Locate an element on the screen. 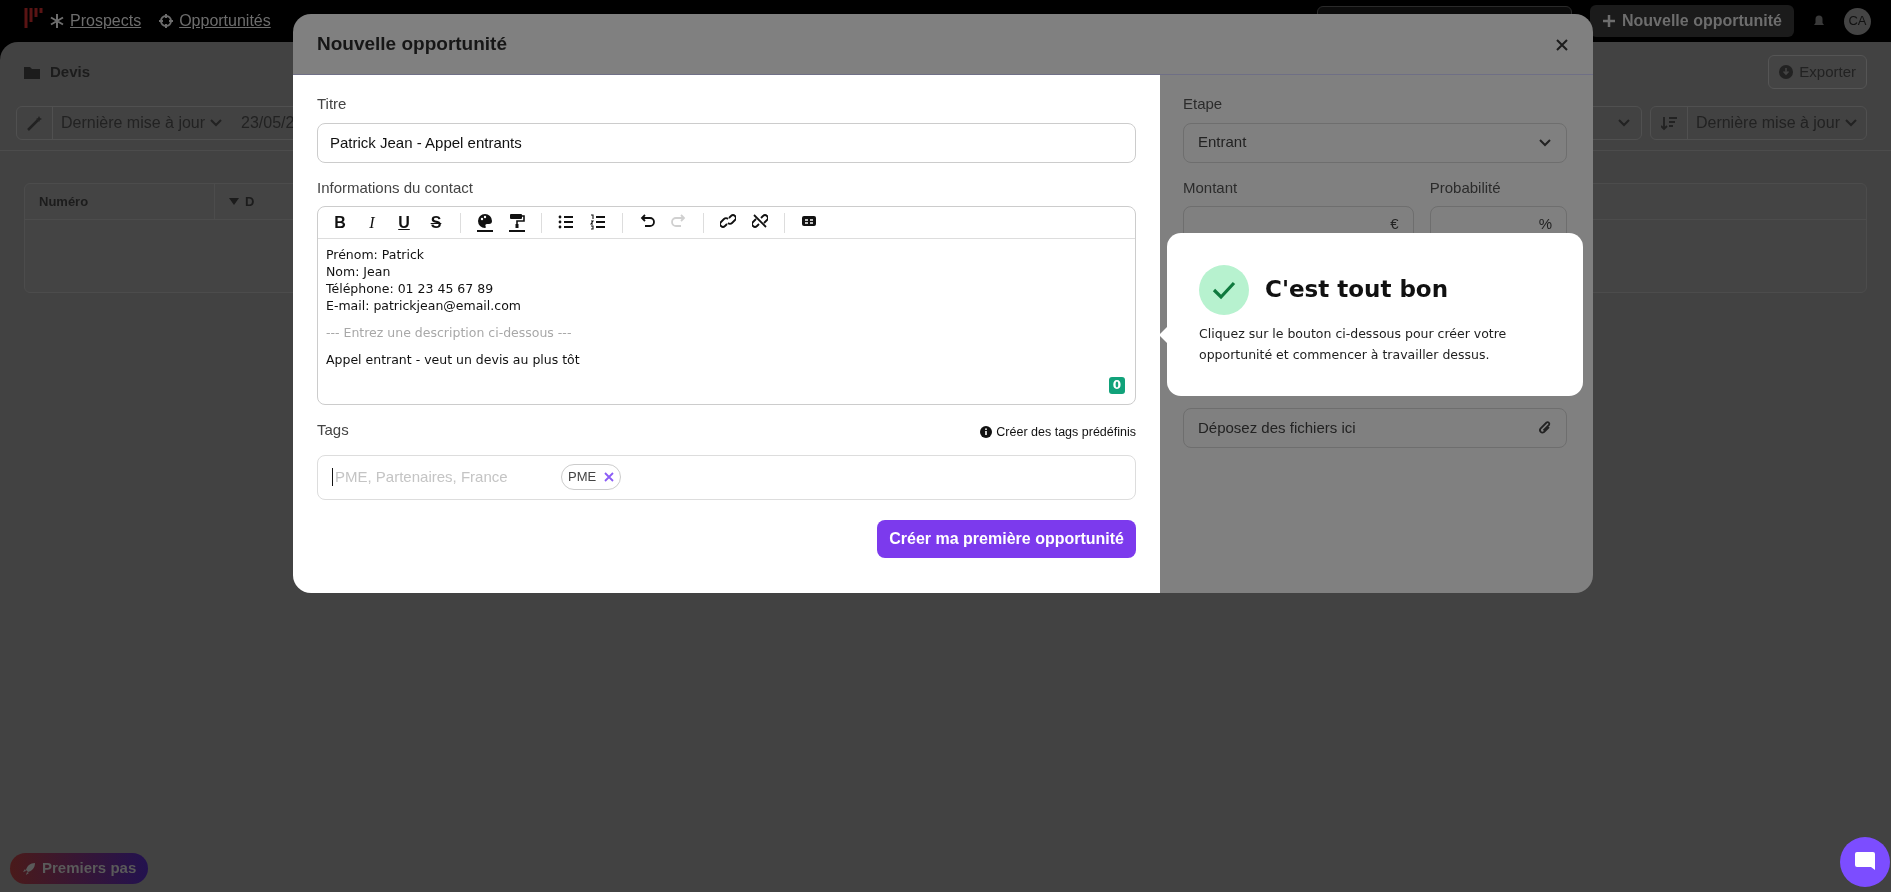  title-input: Patrick Jean - Appel entrants is located at coordinates (726, 142).